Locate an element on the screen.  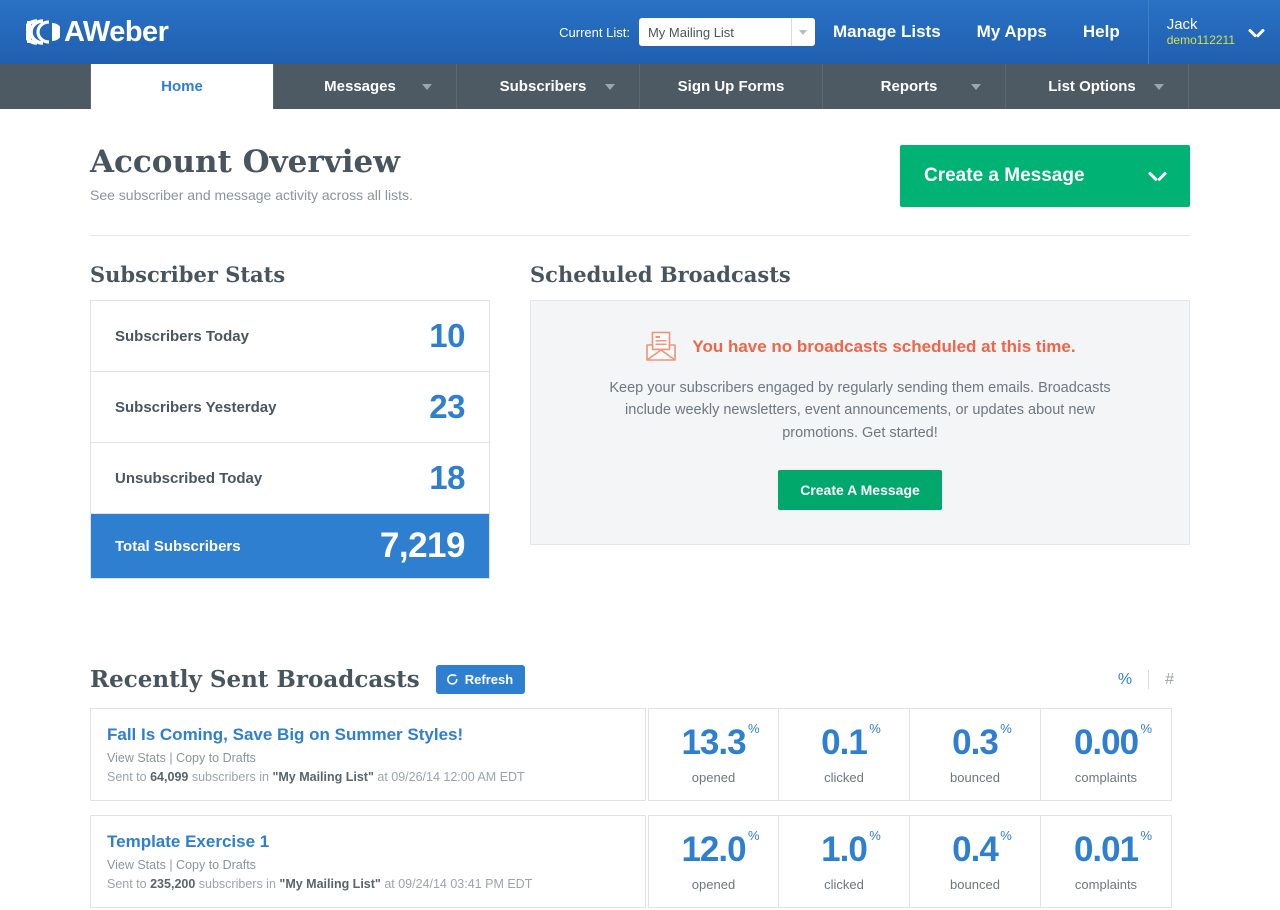
metric-clicked: 1.0% clicked is located at coordinates (844, 861).